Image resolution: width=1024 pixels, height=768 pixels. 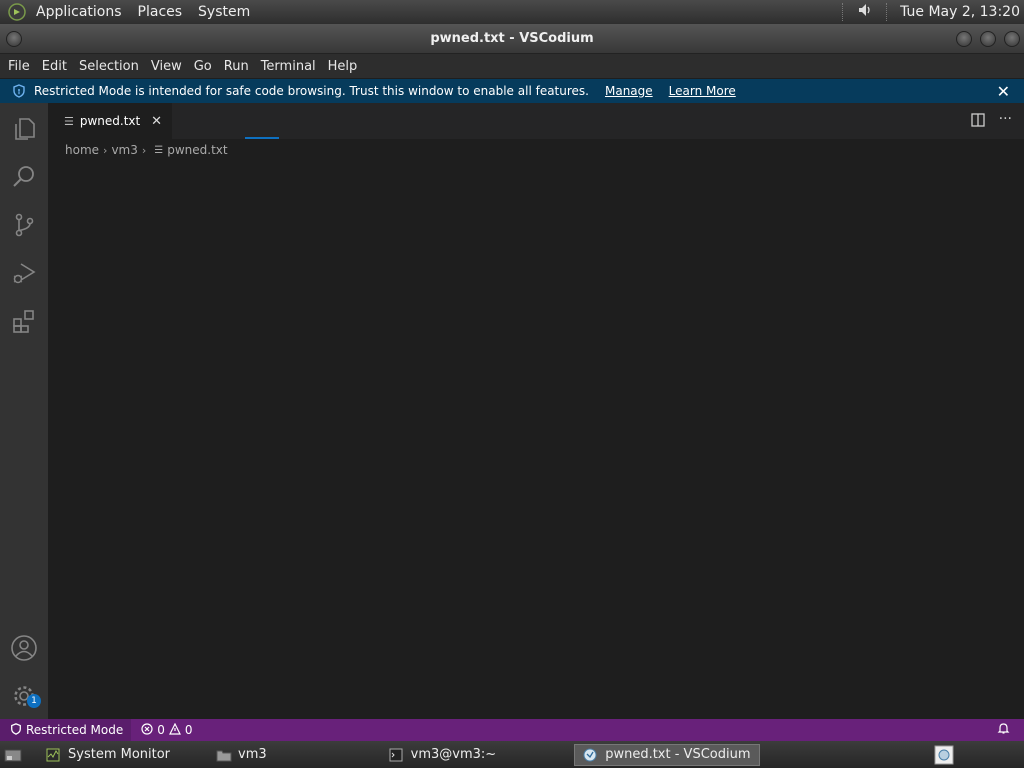 What do you see at coordinates (224, 12) in the screenshot?
I see `menu-system: System` at bounding box center [224, 12].